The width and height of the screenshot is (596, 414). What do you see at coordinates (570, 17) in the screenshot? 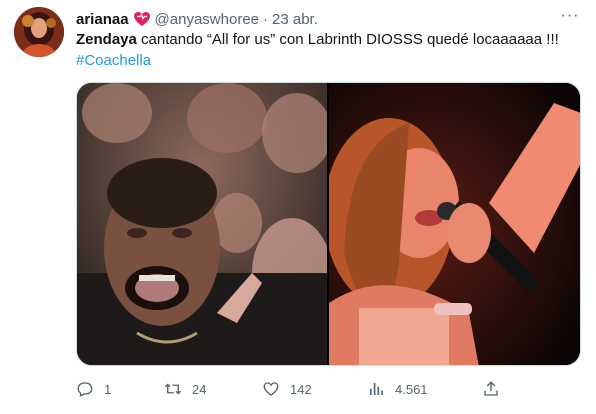
I see `more-icon: ···` at bounding box center [570, 17].